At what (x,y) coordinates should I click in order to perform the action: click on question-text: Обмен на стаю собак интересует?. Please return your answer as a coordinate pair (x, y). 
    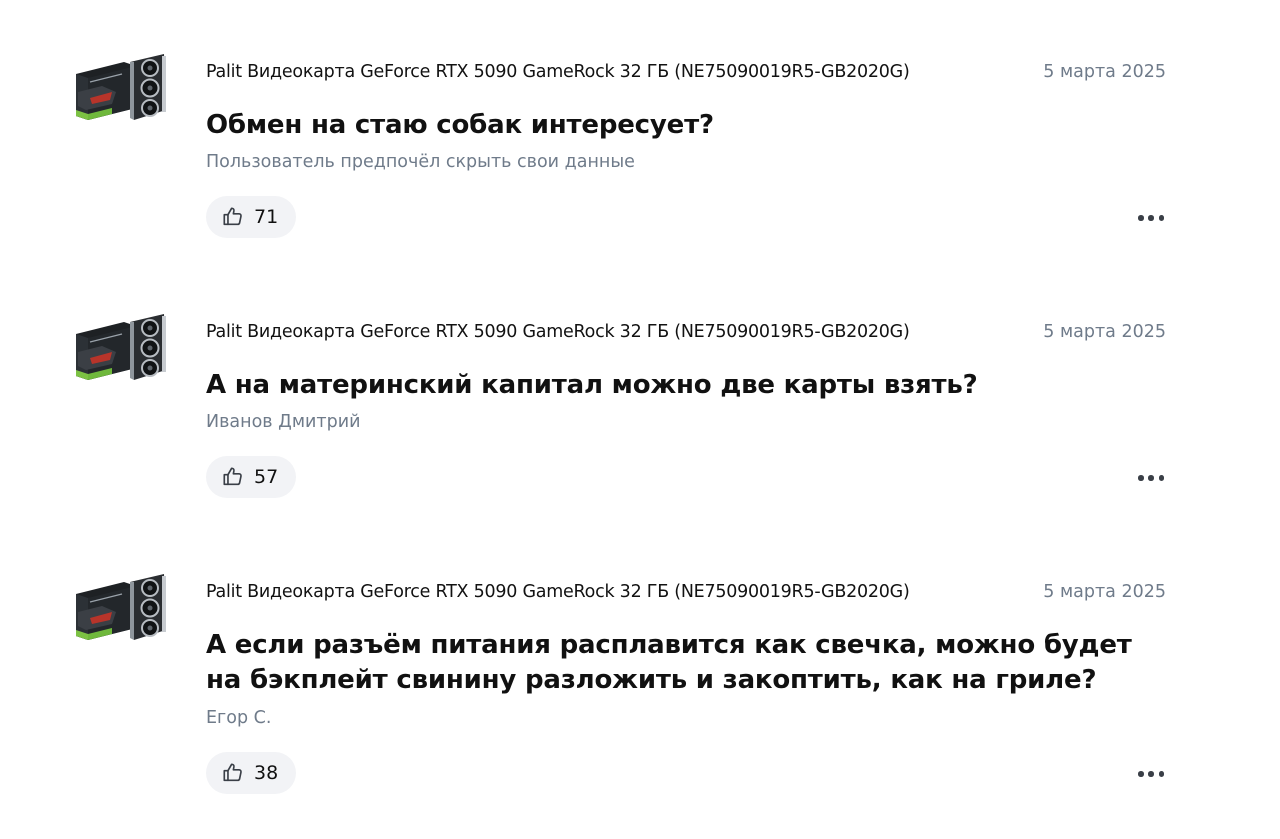
    Looking at the image, I should click on (460, 125).